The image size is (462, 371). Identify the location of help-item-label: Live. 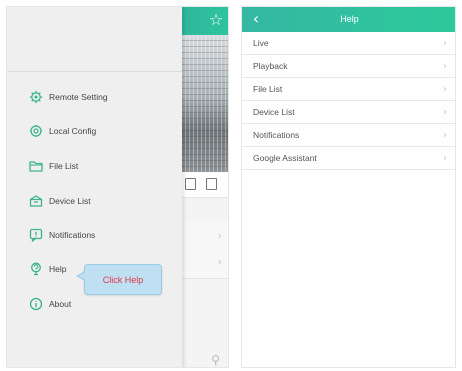
(261, 43).